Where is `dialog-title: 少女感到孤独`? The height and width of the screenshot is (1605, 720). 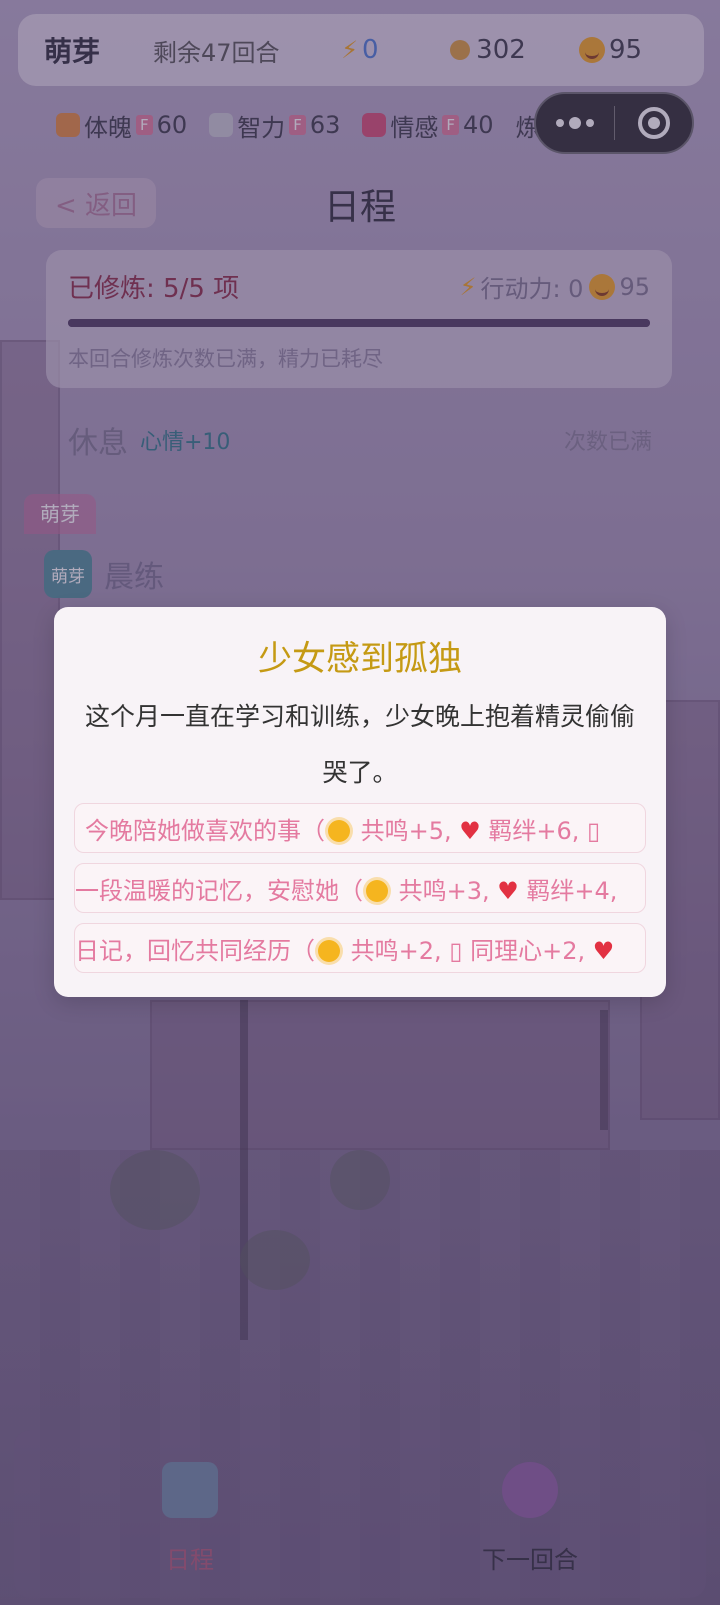 dialog-title: 少女感到孤独 is located at coordinates (360, 659).